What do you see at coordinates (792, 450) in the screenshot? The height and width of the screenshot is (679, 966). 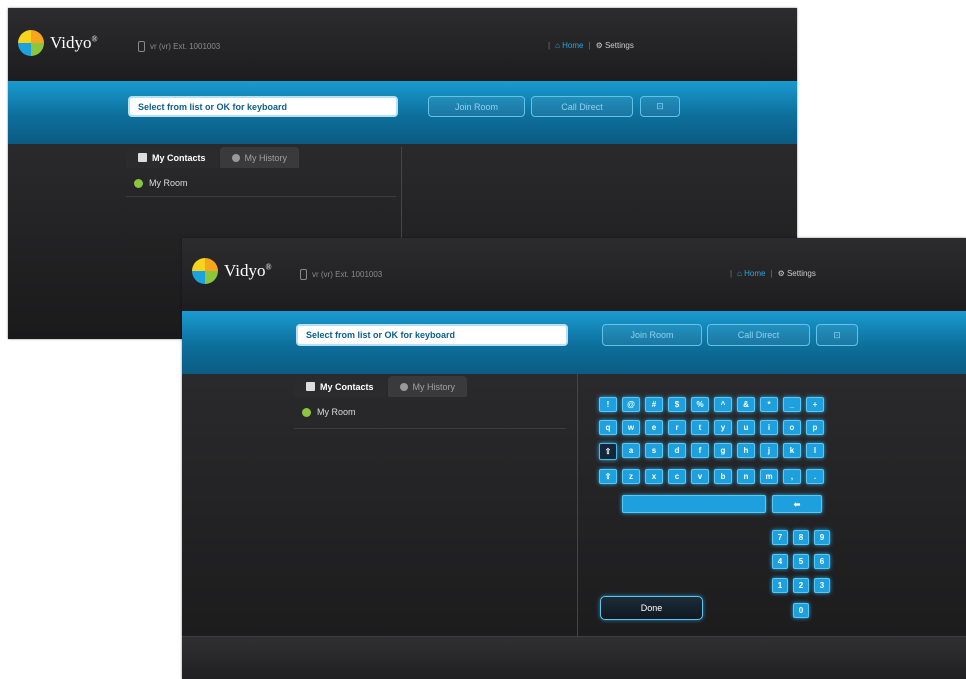 I see `key: k` at bounding box center [792, 450].